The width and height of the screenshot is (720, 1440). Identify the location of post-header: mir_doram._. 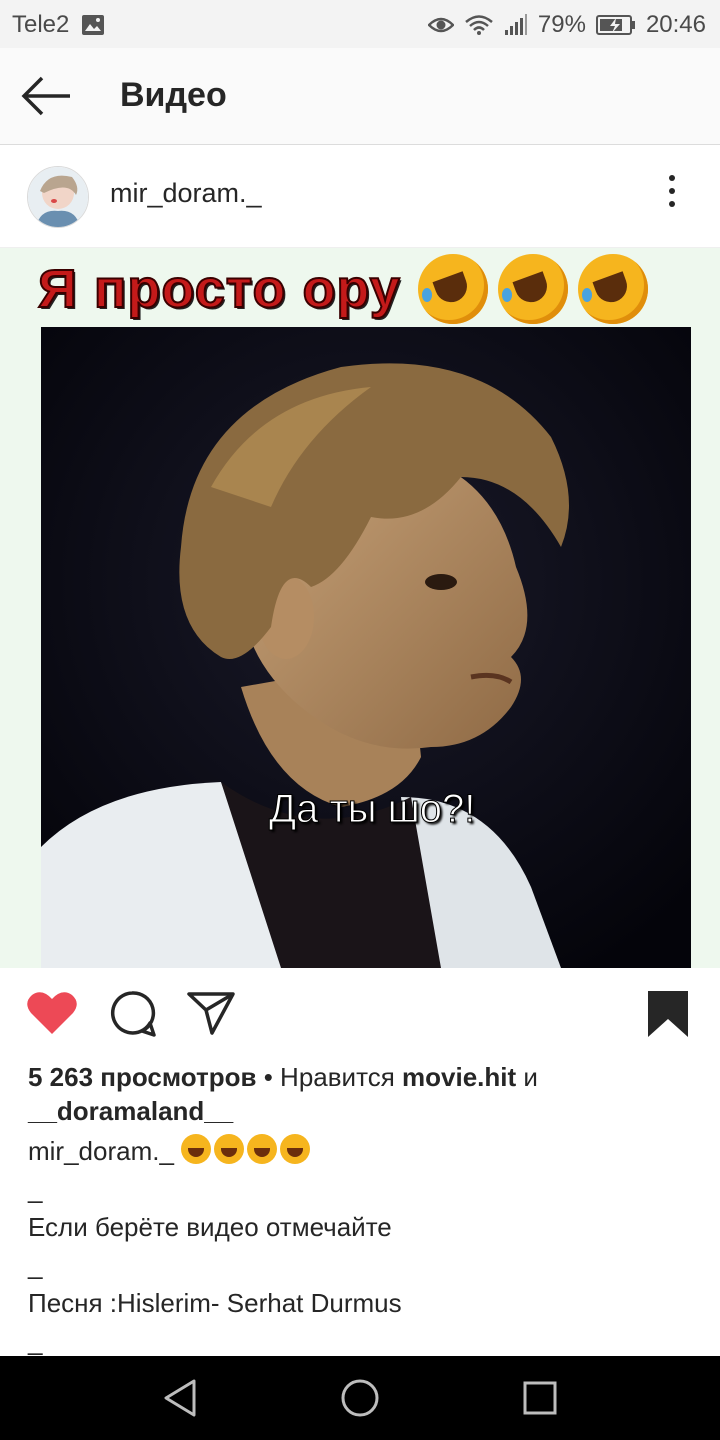
(360, 196).